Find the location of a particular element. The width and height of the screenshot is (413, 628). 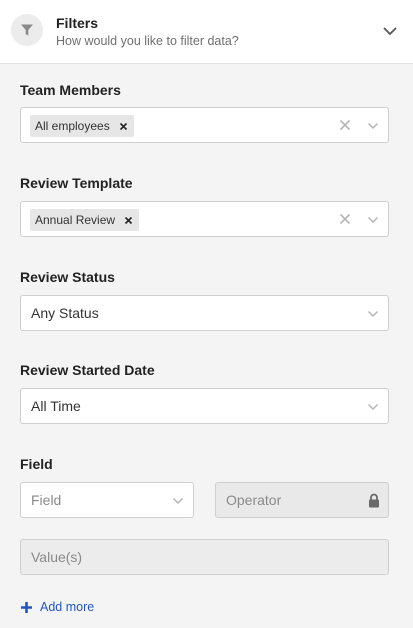

add-more-button: Add more is located at coordinates (57, 607).